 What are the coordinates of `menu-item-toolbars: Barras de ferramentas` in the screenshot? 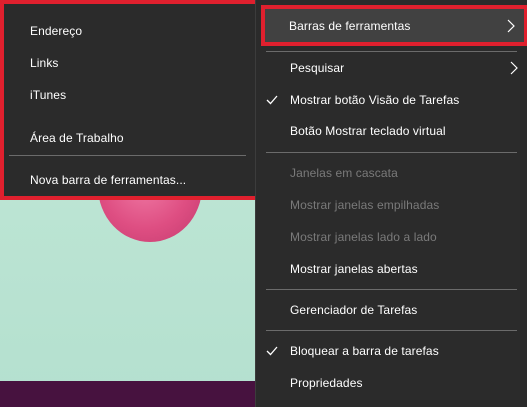 It's located at (394, 26).